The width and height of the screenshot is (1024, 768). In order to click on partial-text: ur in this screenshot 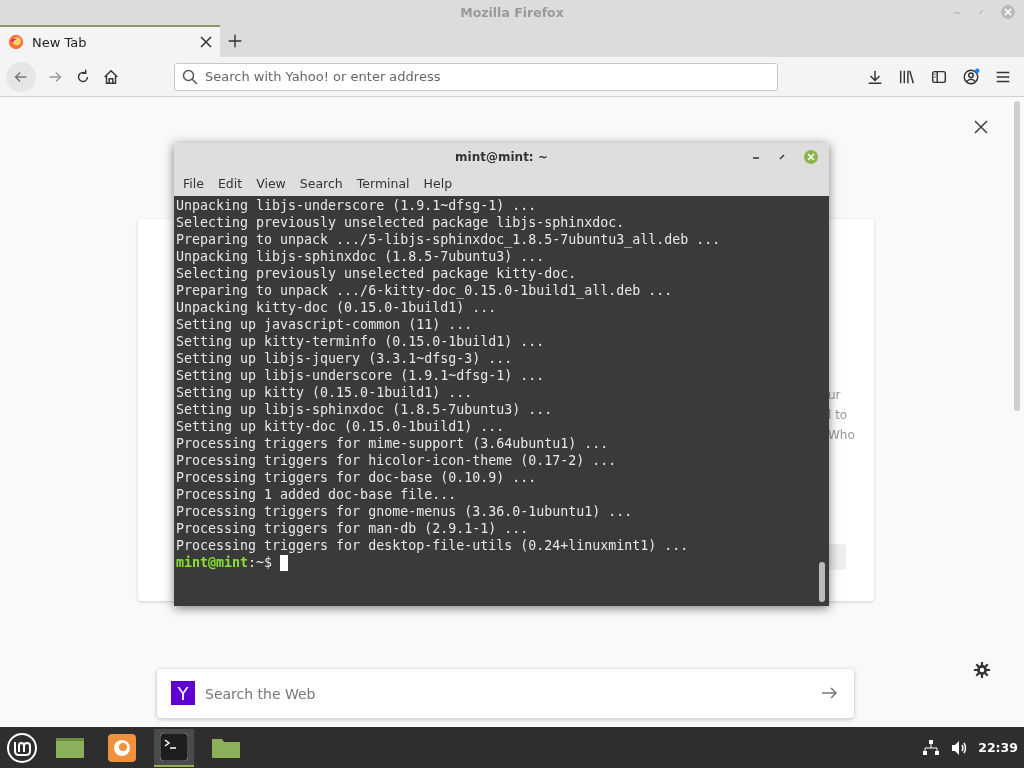, I will do `click(834, 395)`.